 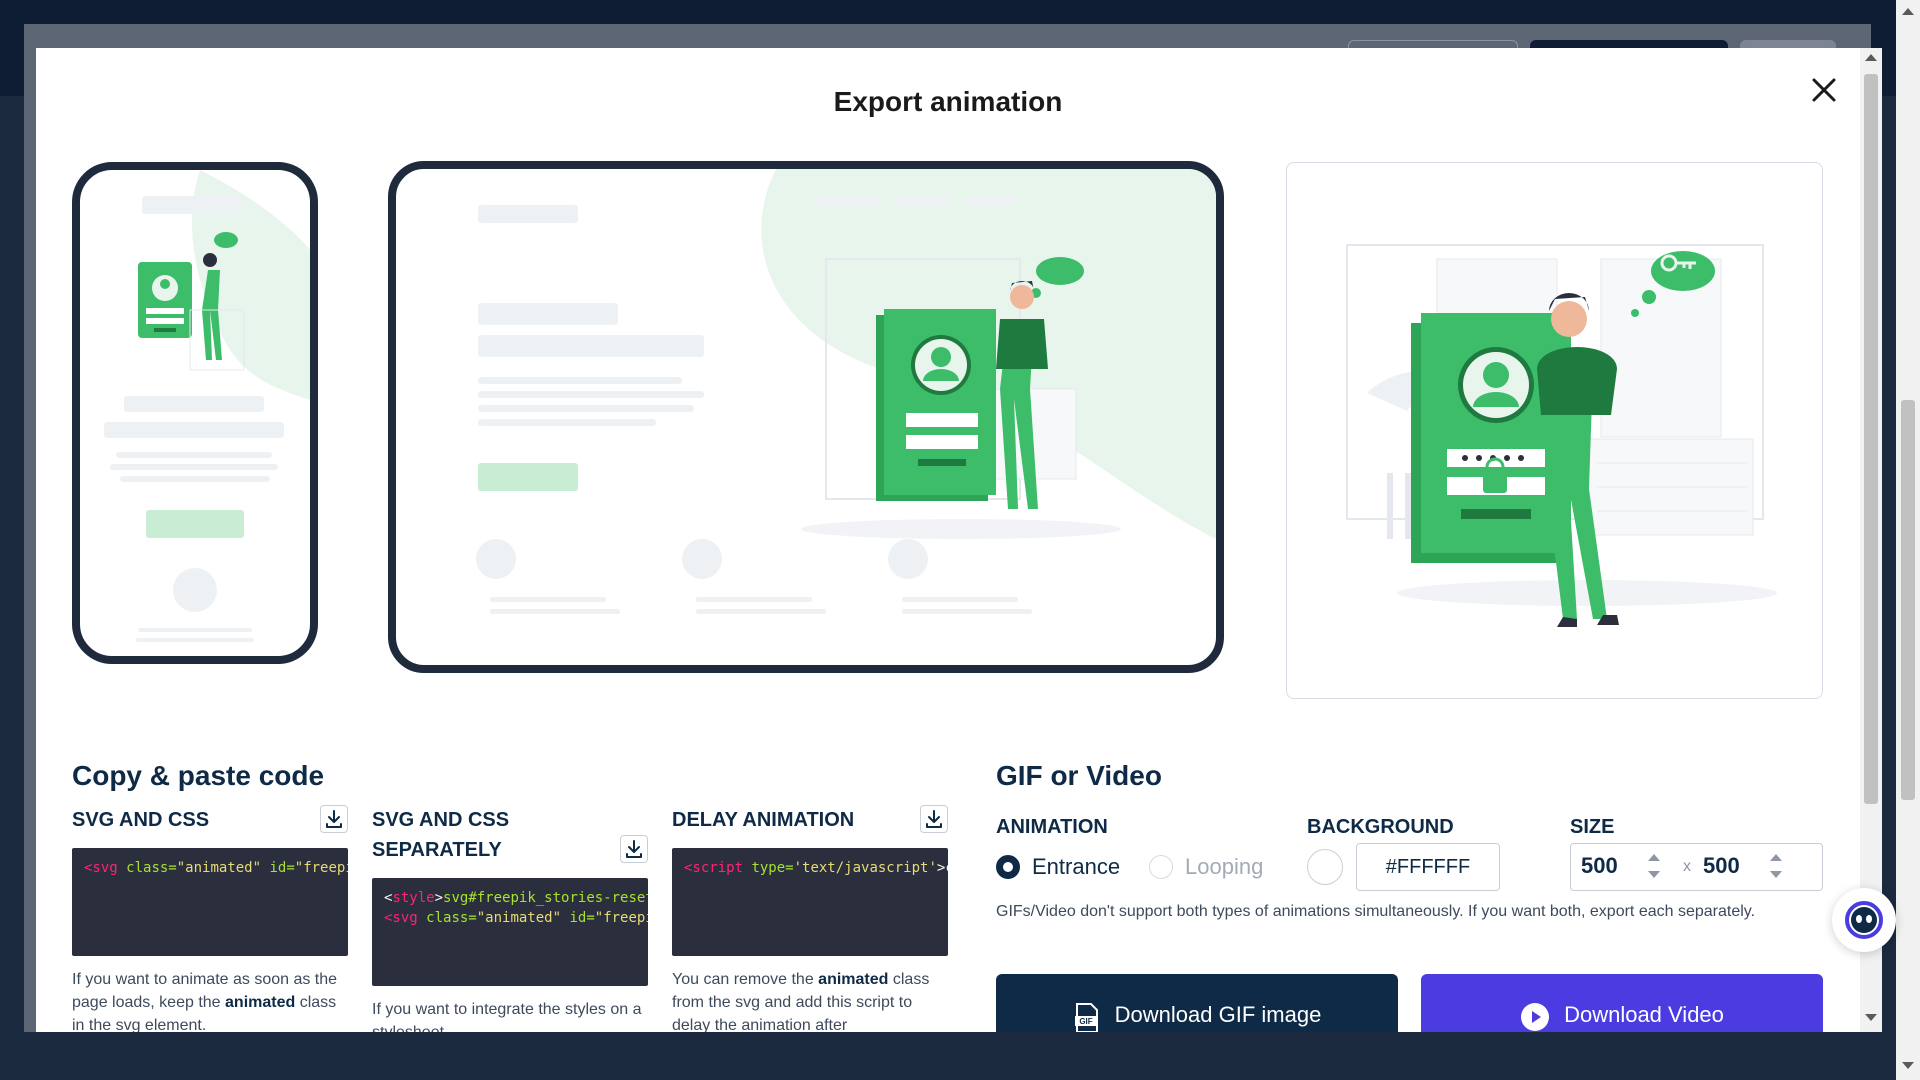 I want to click on page-scroll-thumb, so click(x=1908, y=600).